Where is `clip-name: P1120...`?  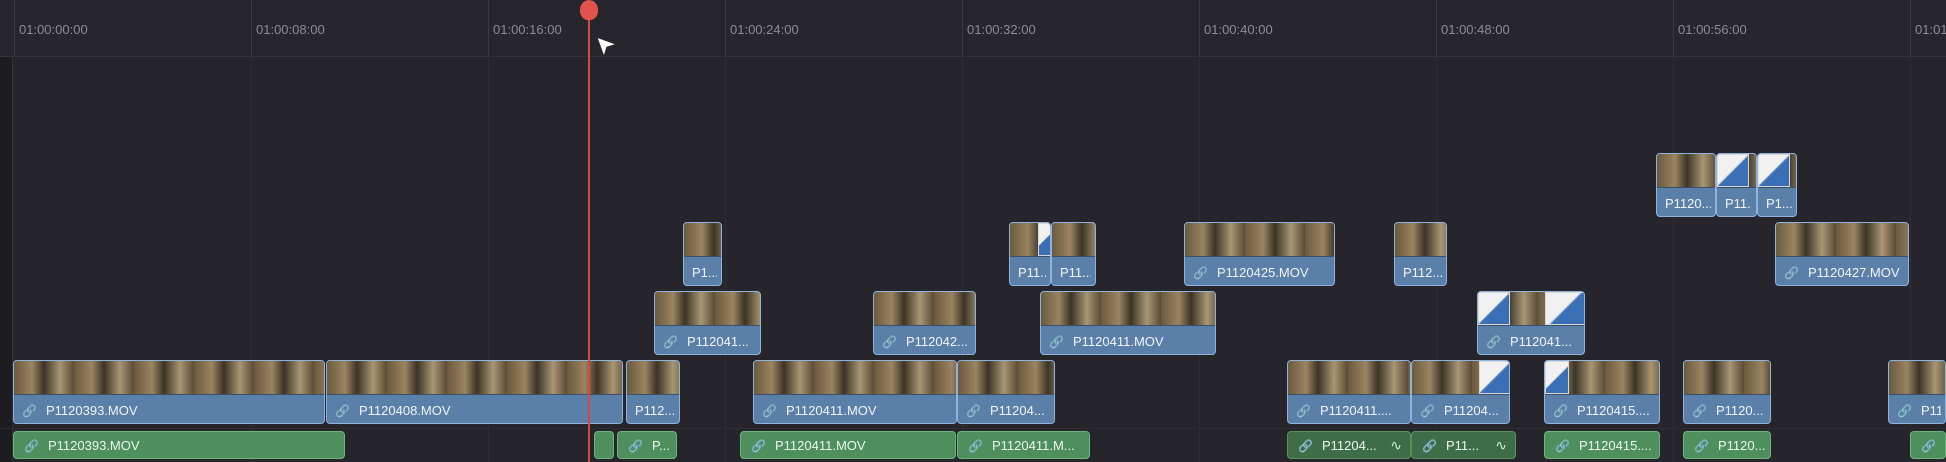
clip-name: P1120... is located at coordinates (1740, 410).